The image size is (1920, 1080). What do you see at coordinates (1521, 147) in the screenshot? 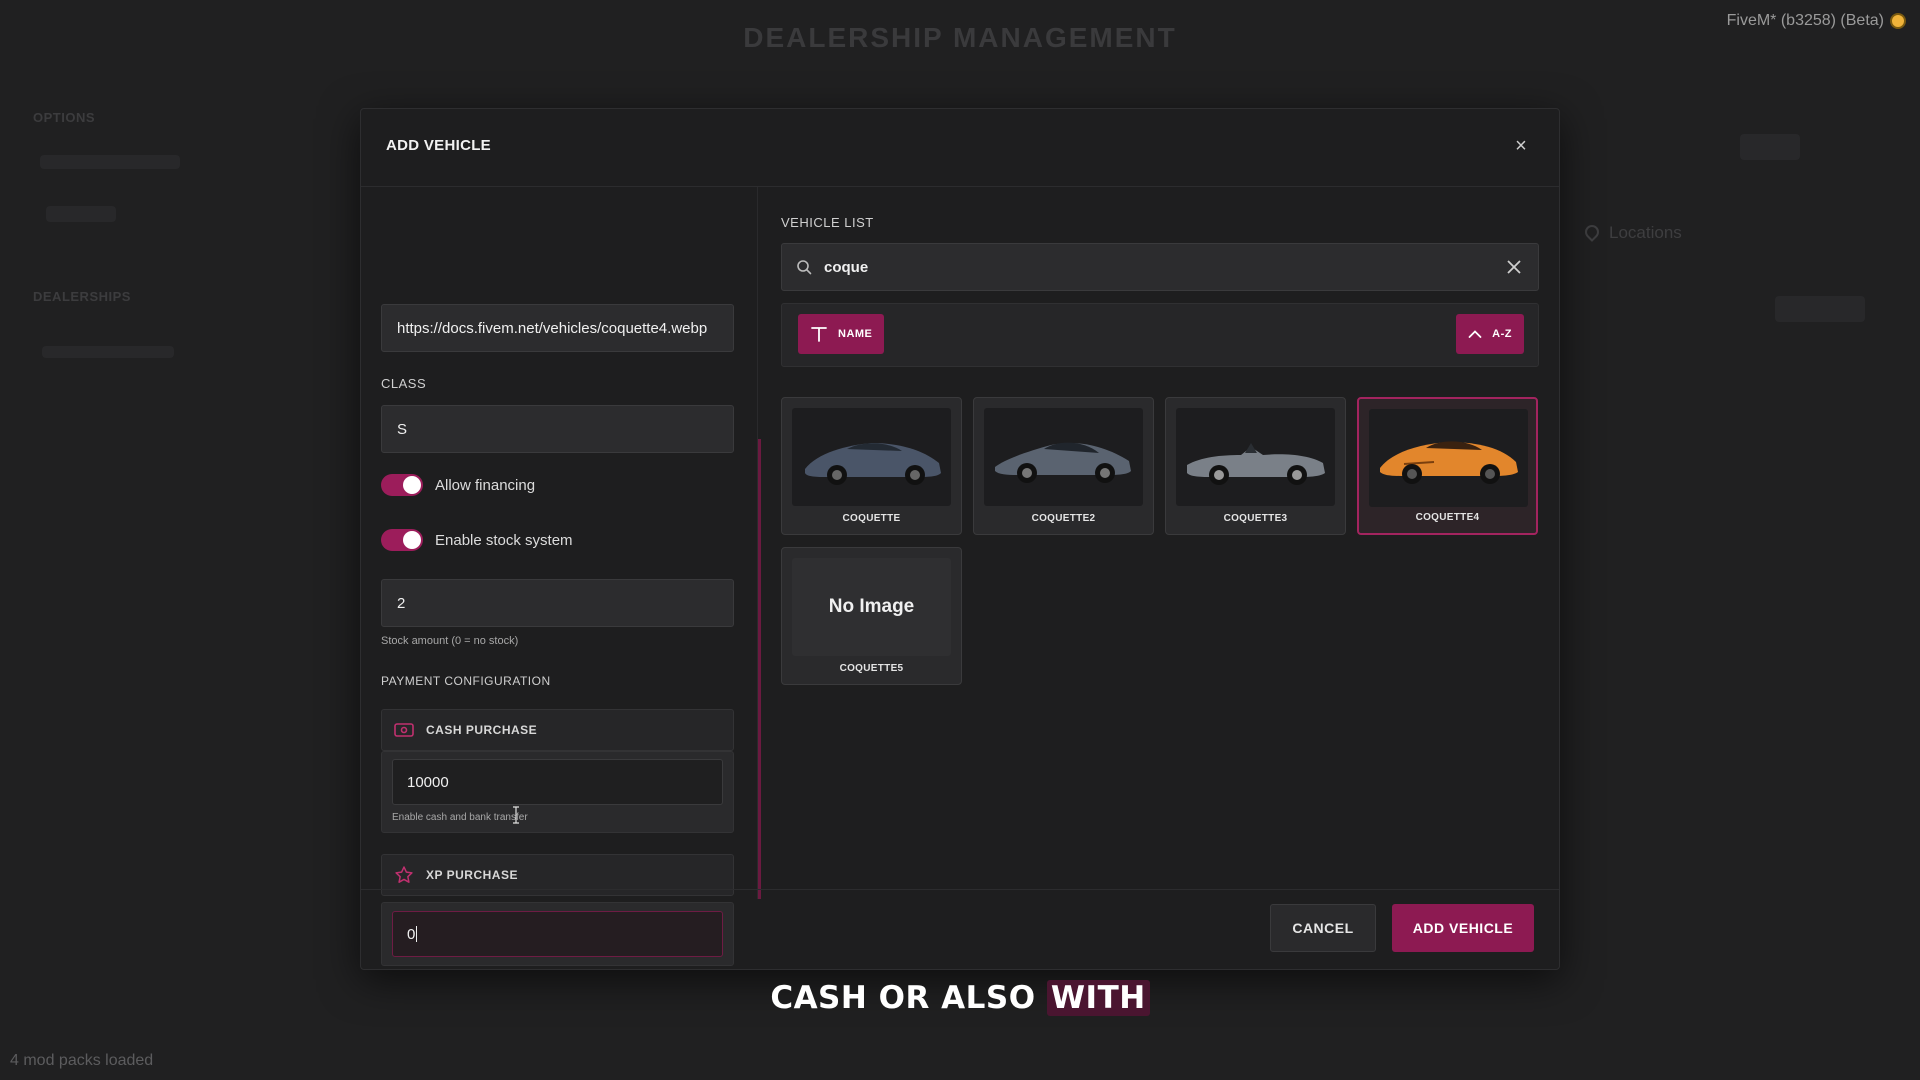
I see `close-icon: ×` at bounding box center [1521, 147].